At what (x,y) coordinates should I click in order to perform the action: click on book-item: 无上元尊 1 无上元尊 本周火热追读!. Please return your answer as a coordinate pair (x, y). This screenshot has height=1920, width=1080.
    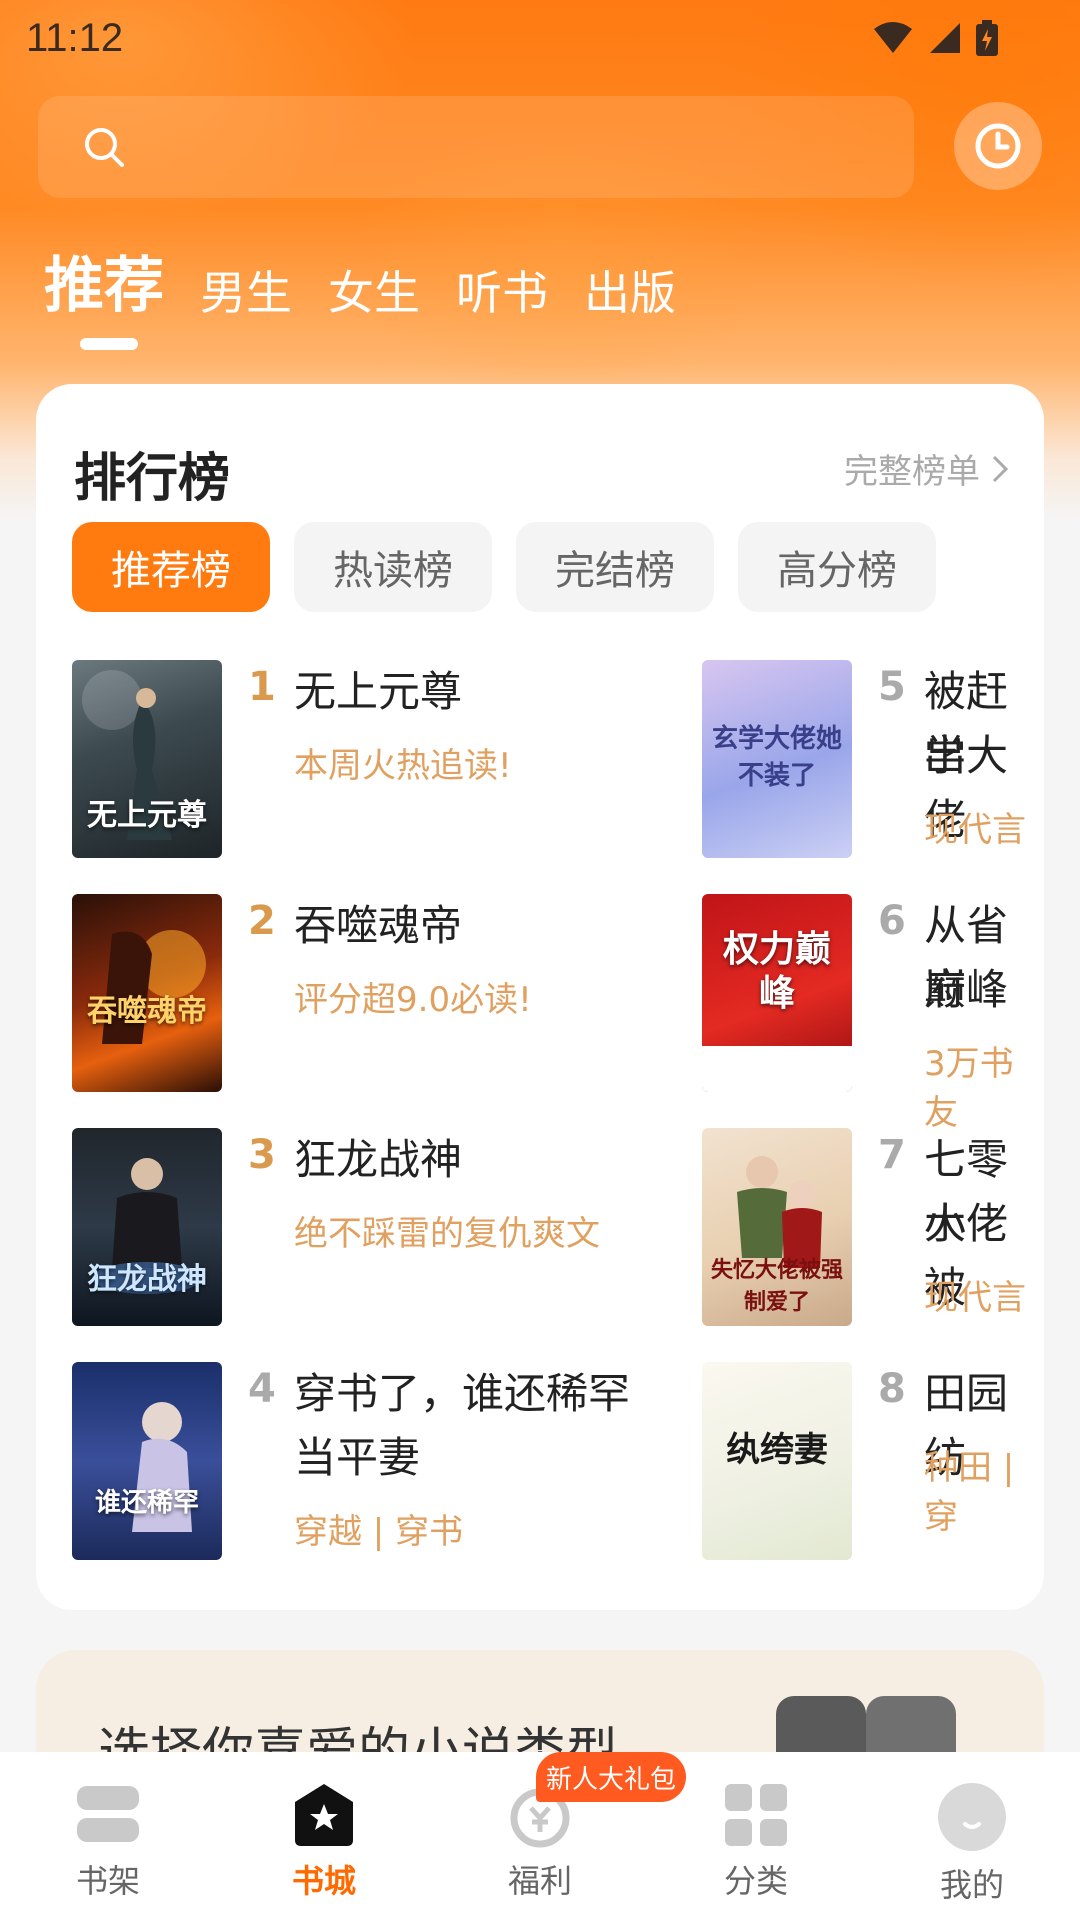
    Looking at the image, I should click on (372, 760).